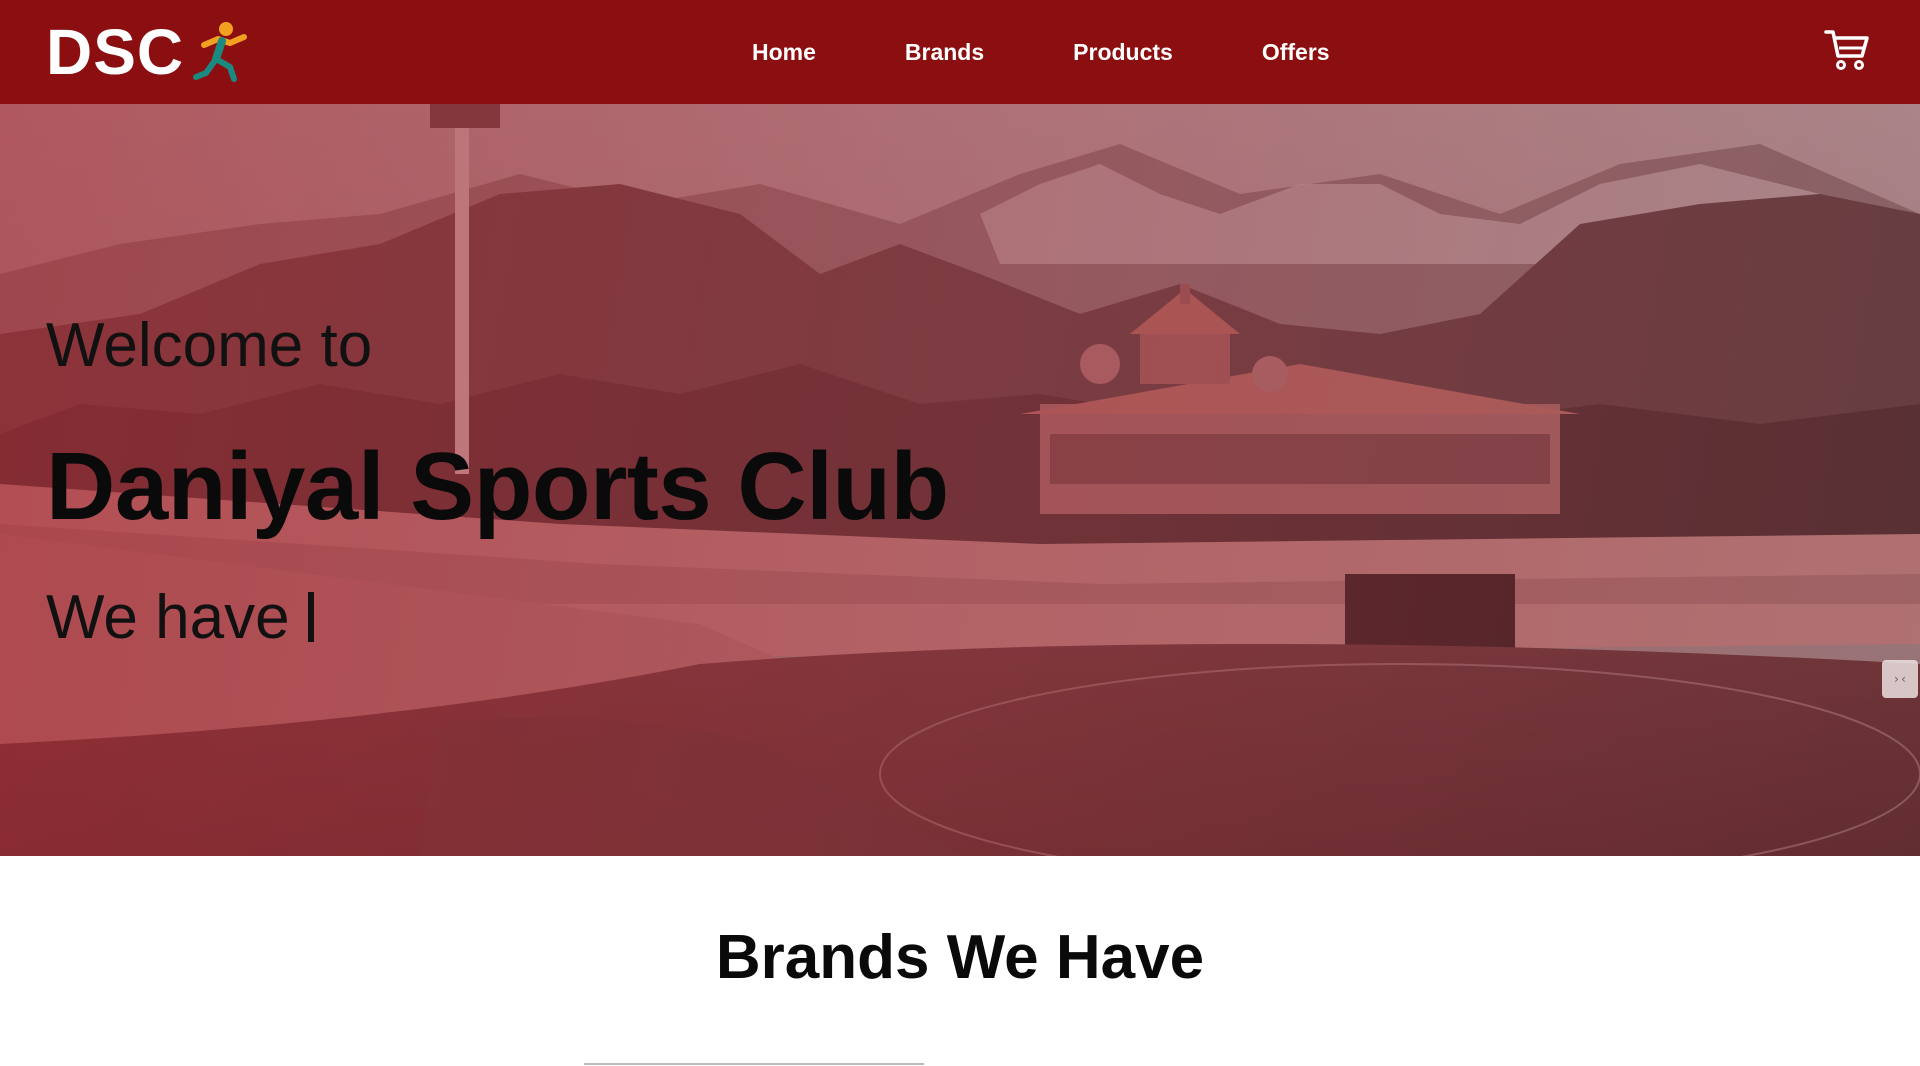 The width and height of the screenshot is (1920, 1066). What do you see at coordinates (1900, 679) in the screenshot?
I see `side-collapse-widget: ›‹` at bounding box center [1900, 679].